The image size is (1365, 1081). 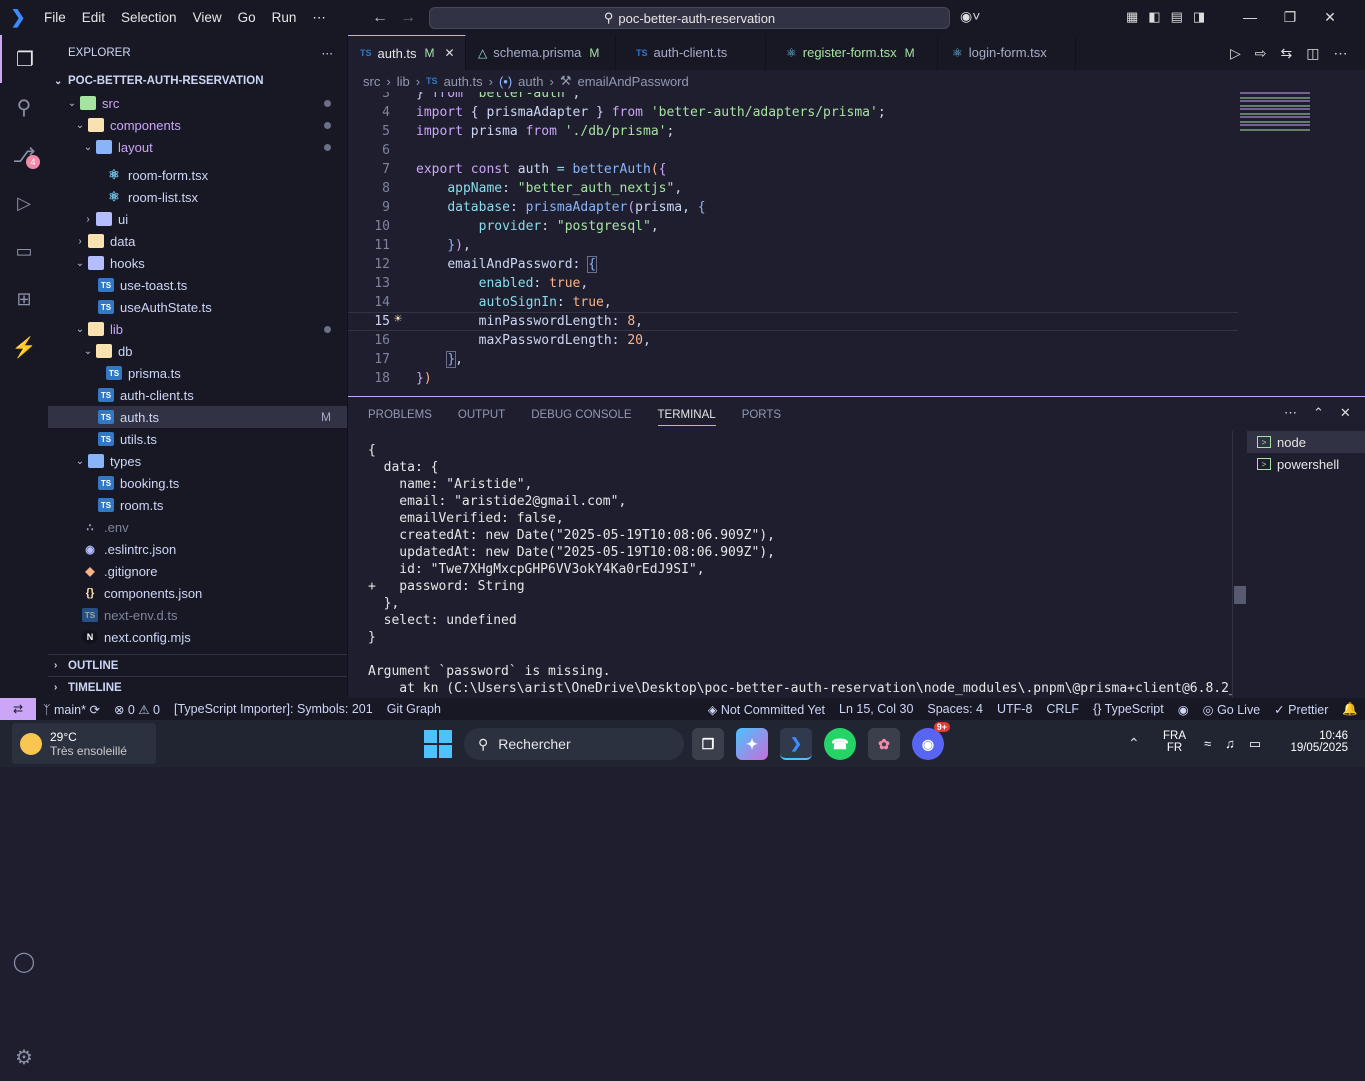 I want to click on ts-importer-status: [TypeScript Importer]: Symbols: 201, so click(x=273, y=709).